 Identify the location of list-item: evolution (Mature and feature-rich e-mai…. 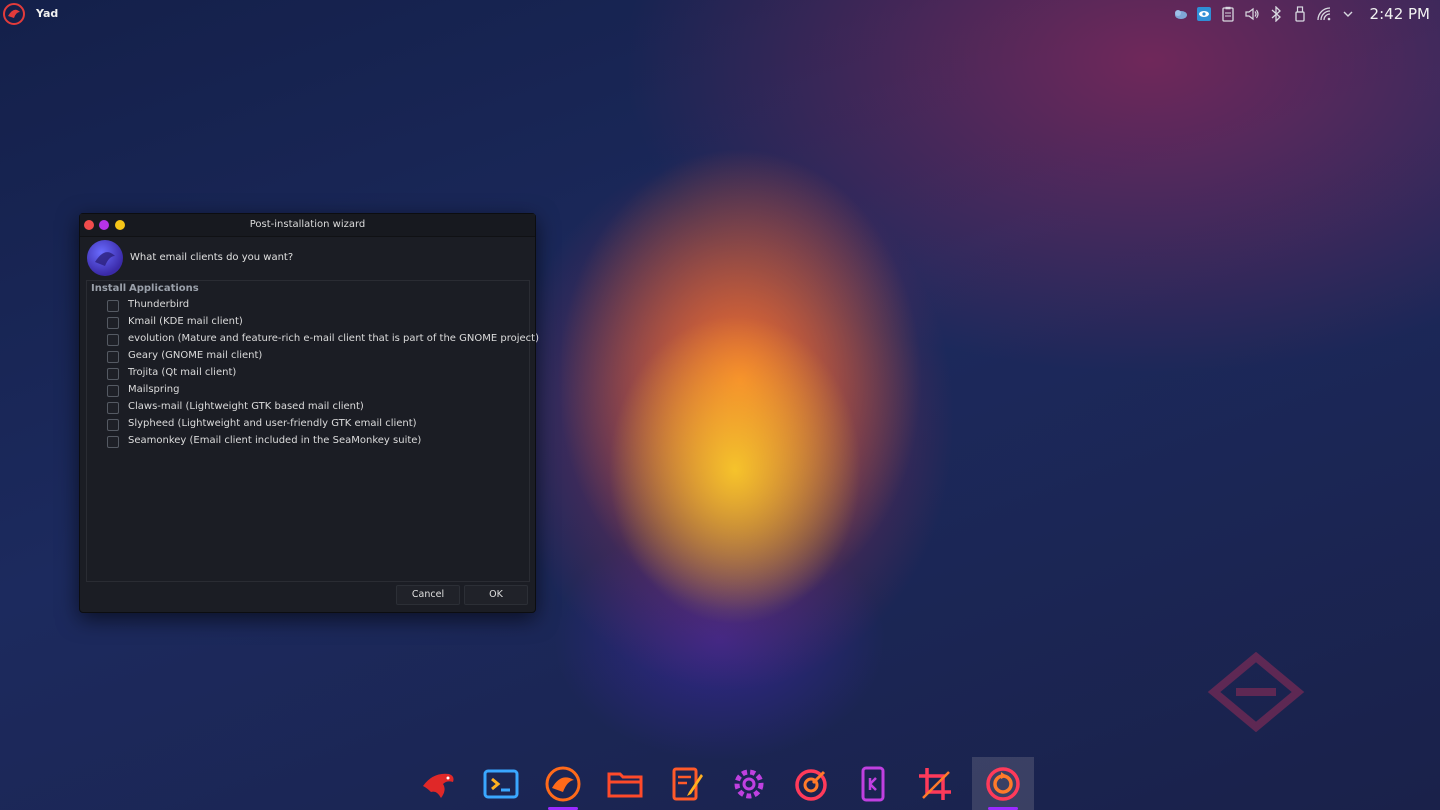
(313, 339).